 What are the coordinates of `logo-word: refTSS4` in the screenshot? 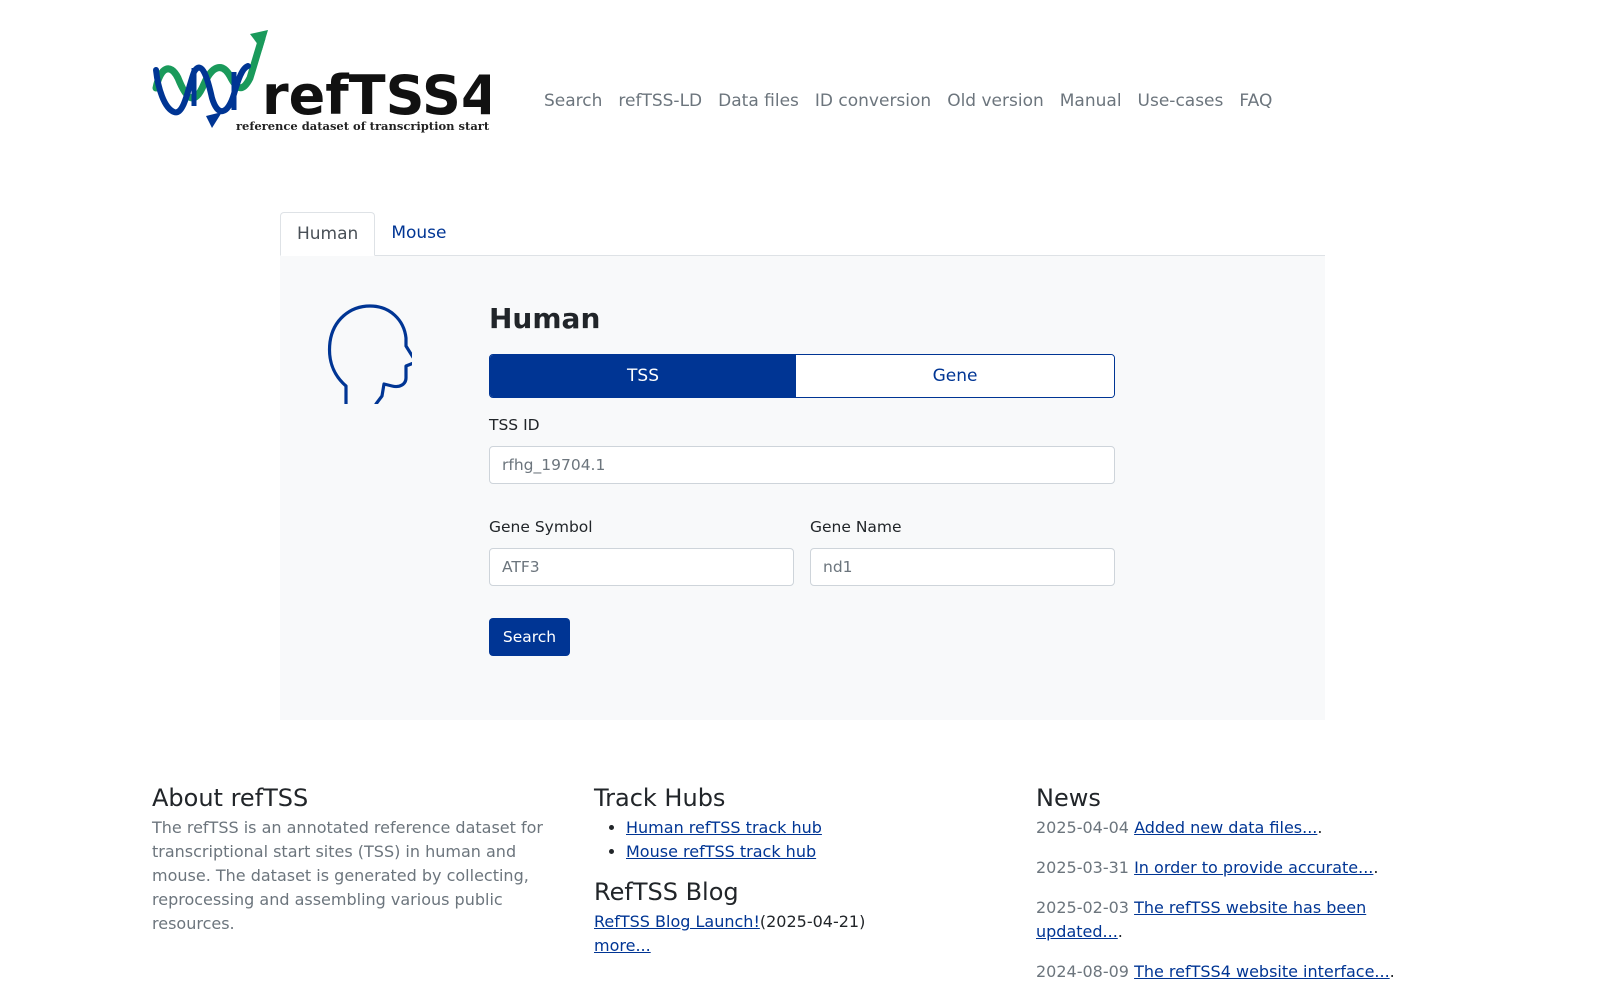 It's located at (376, 95).